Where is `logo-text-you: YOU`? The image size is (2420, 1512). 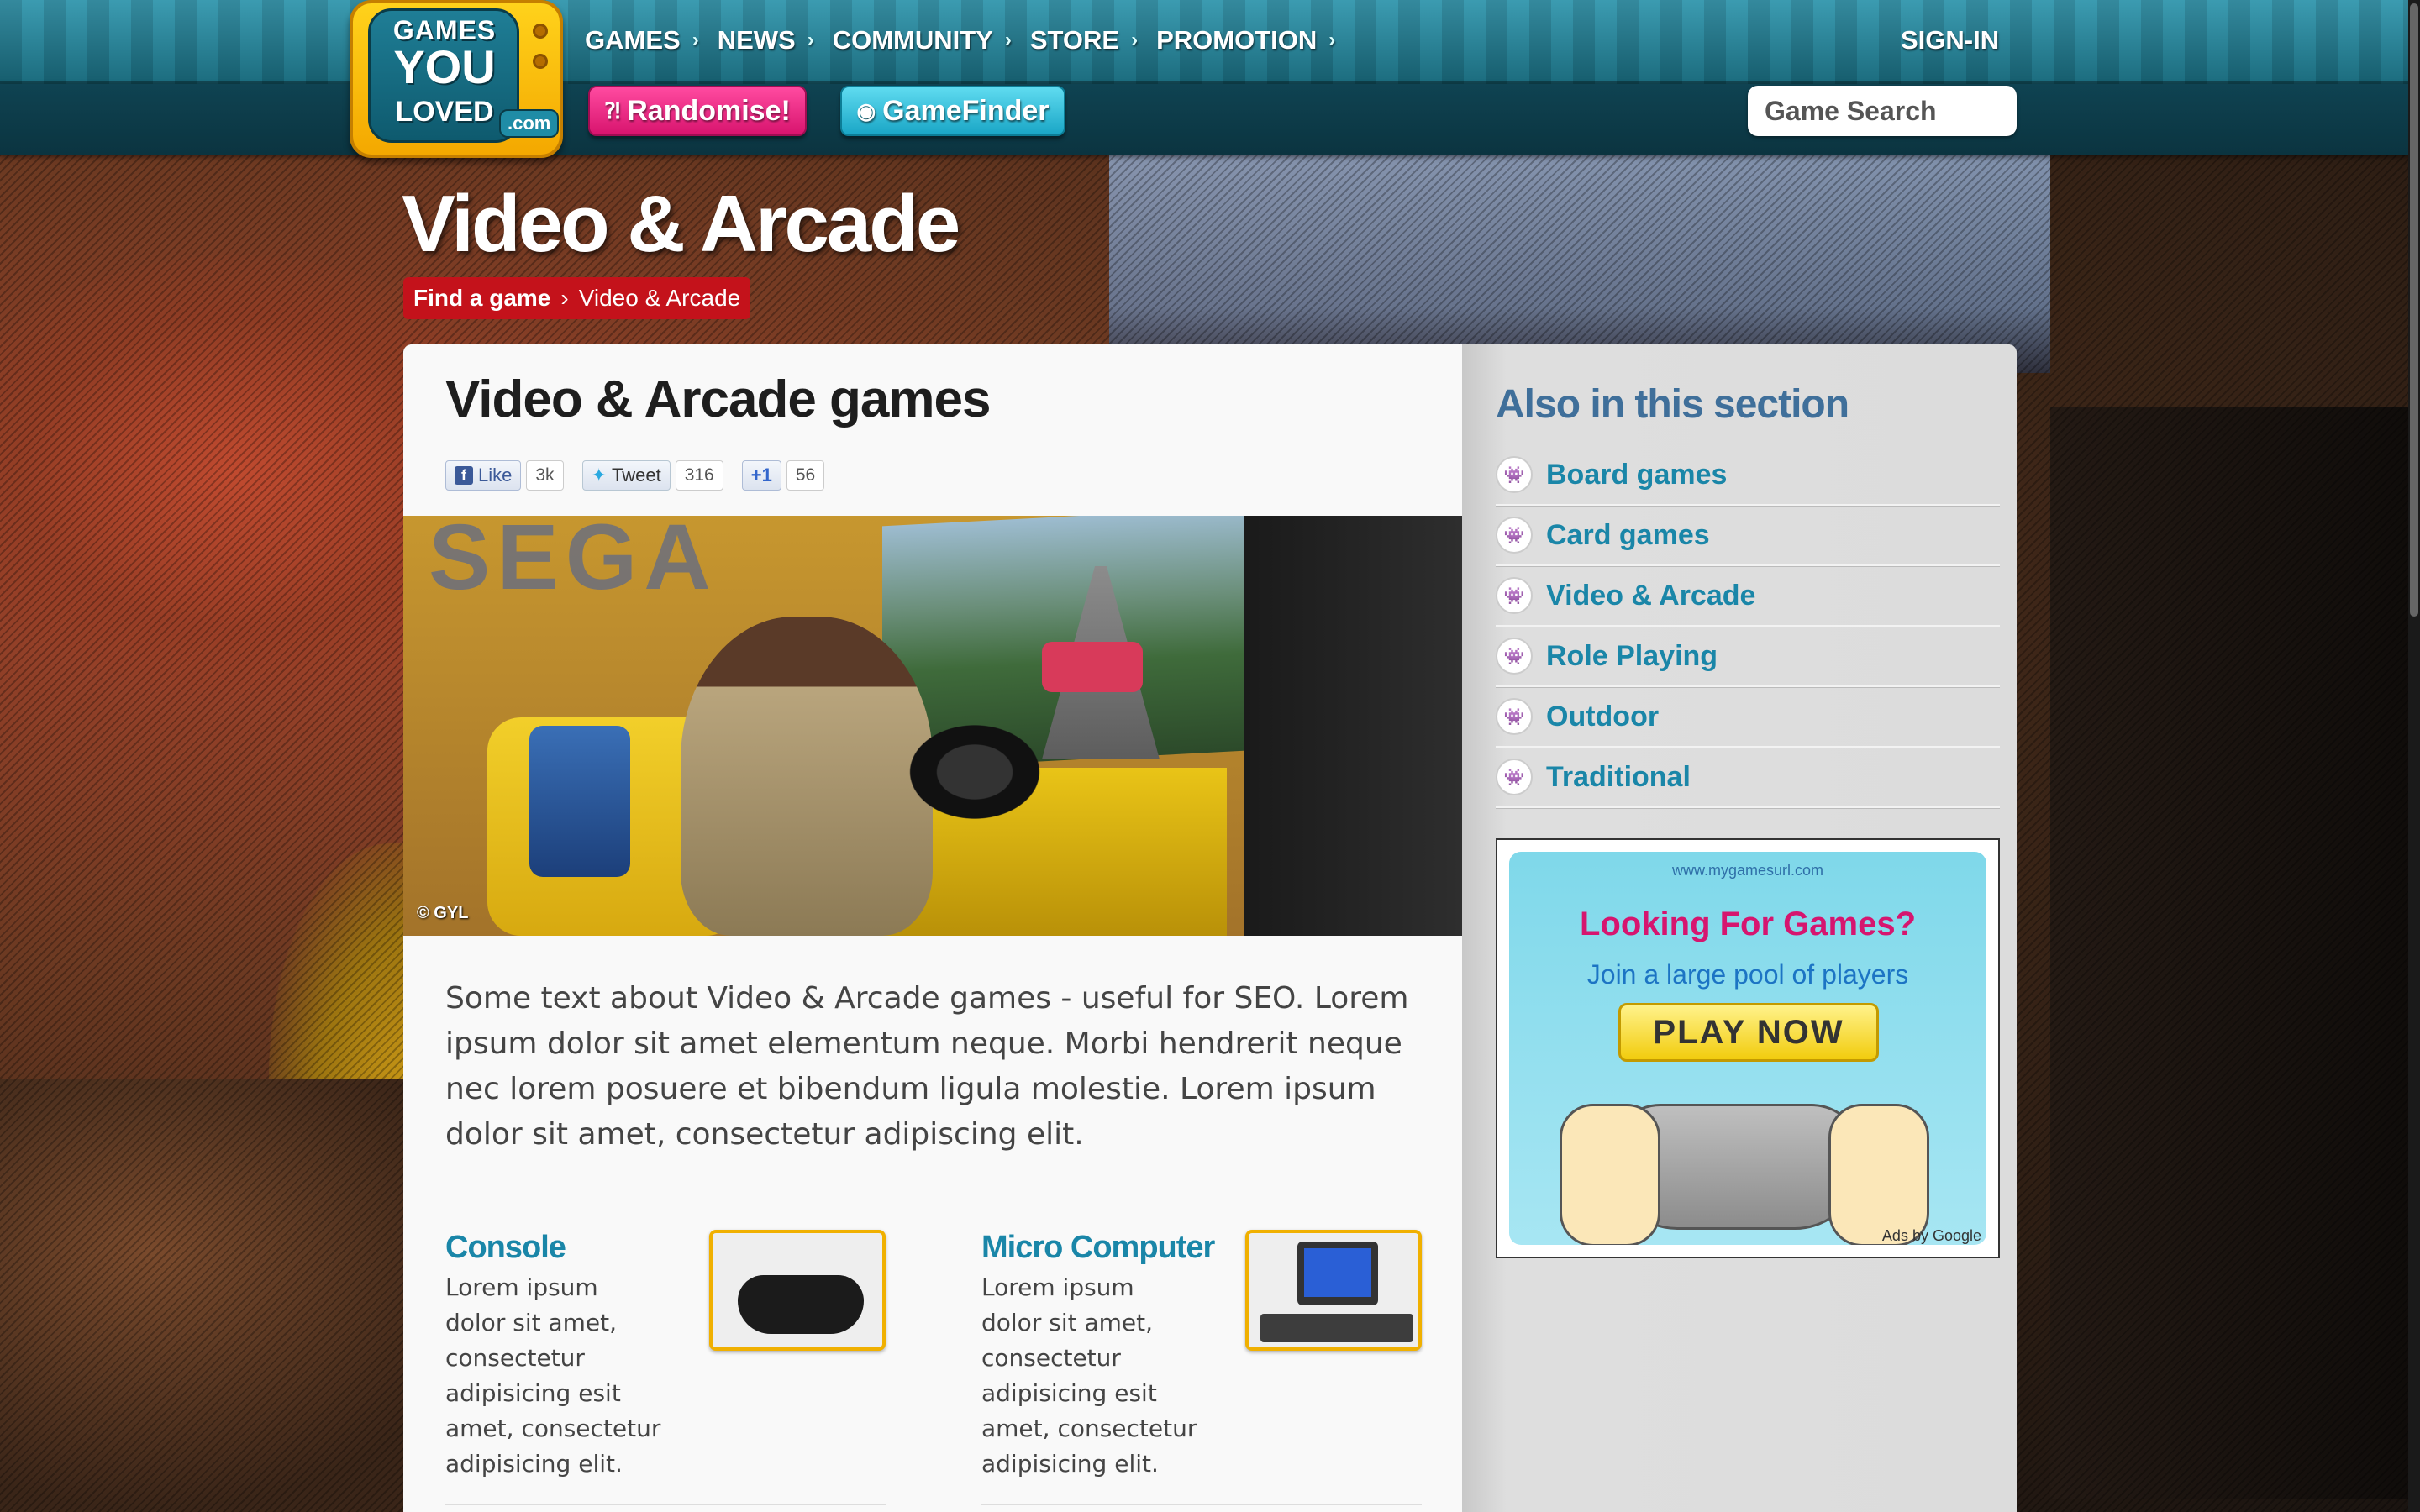 logo-text-you: YOU is located at coordinates (445, 66).